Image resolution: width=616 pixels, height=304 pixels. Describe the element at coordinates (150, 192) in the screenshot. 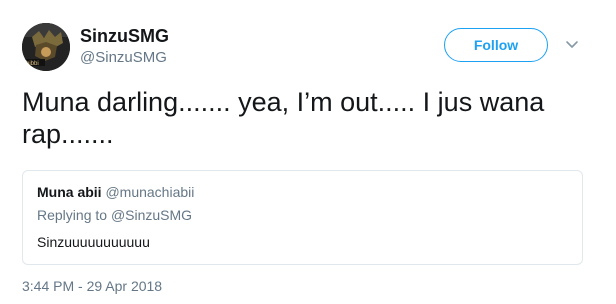

I see `quoted-author-handle: @munachiabii` at that location.